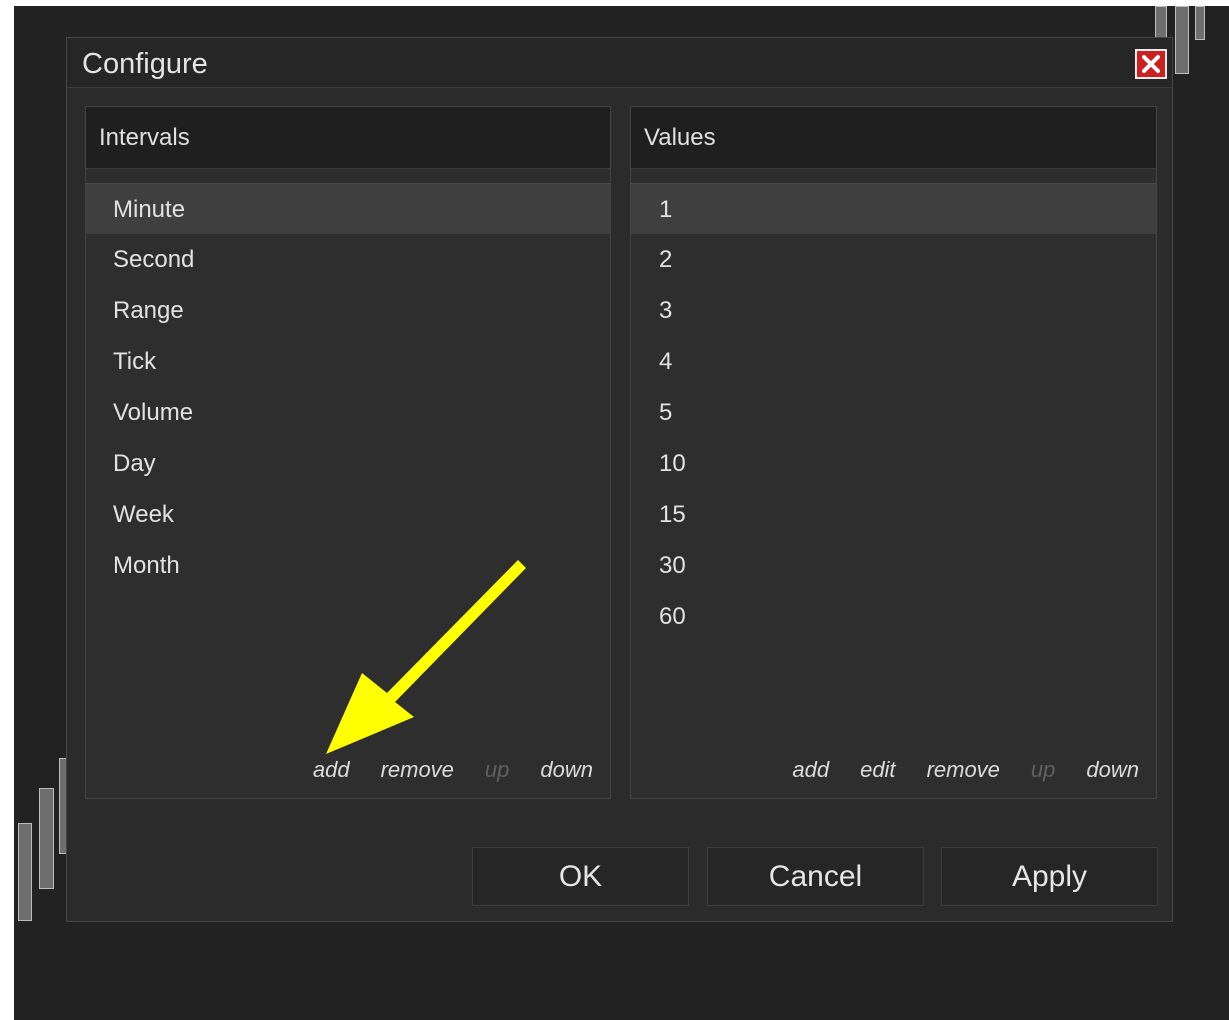 The height and width of the screenshot is (1020, 1229). What do you see at coordinates (566, 770) in the screenshot?
I see `intervals-down-link: down` at bounding box center [566, 770].